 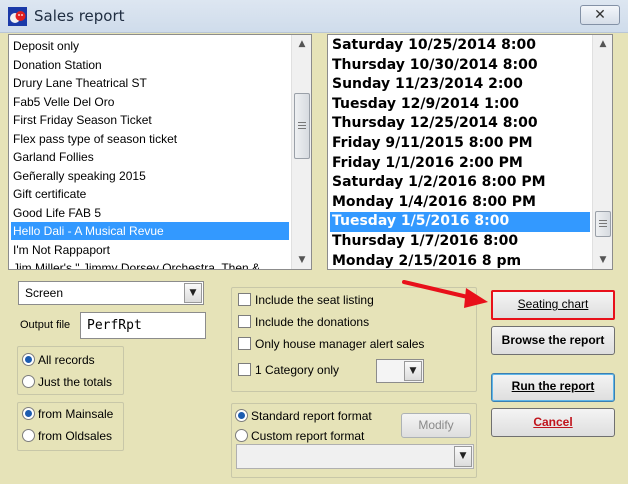 I want to click on title-bar: Sales report ✕, so click(x=314, y=16).